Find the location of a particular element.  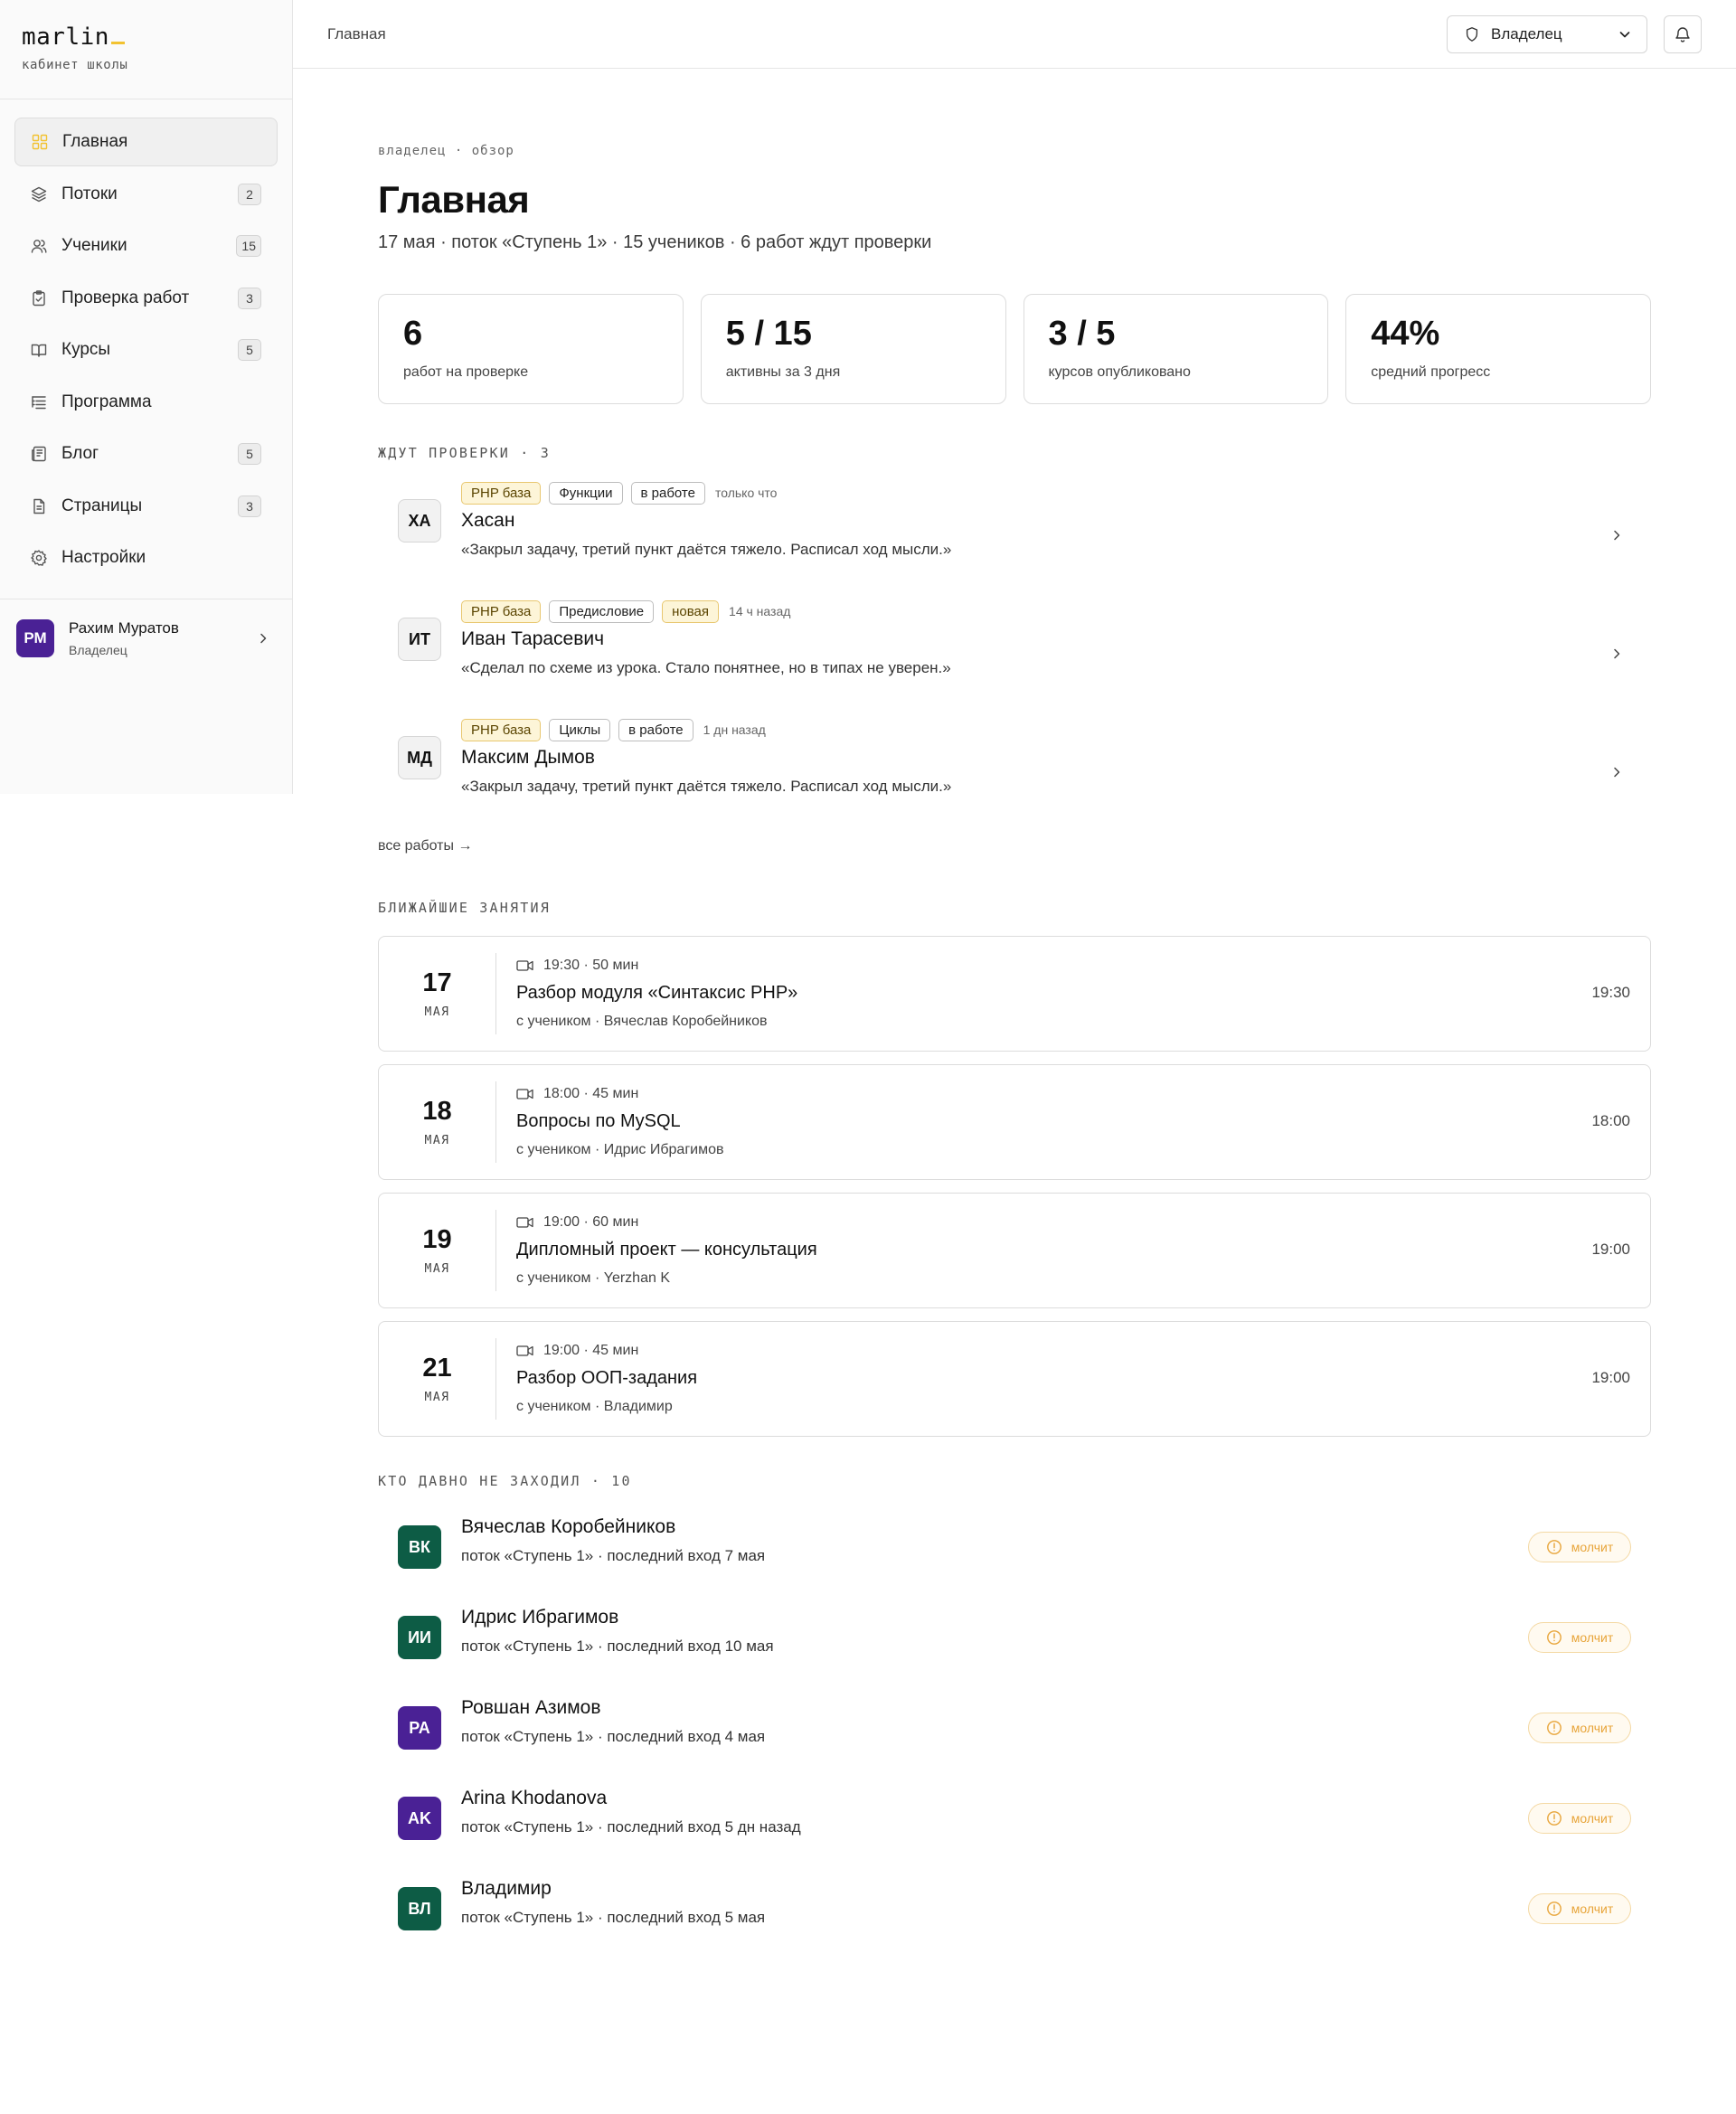

lesson-tag: Функции is located at coordinates (586, 493).